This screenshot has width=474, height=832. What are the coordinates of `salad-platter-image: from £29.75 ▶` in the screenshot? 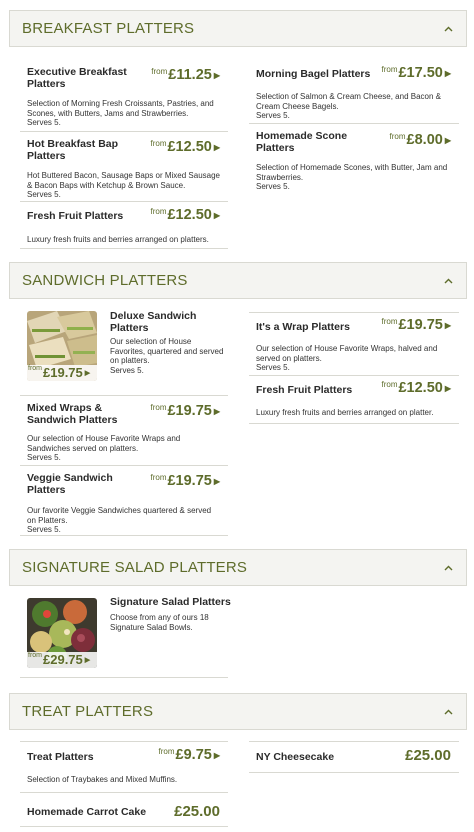 It's located at (62, 633).